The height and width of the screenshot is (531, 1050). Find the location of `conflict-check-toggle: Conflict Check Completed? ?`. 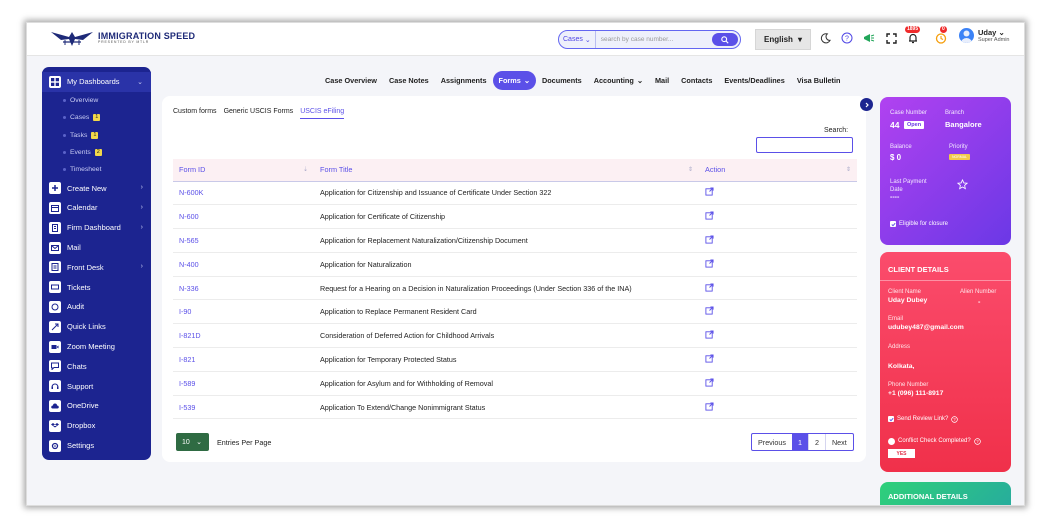

conflict-check-toggle: Conflict Check Completed? ? is located at coordinates (934, 441).